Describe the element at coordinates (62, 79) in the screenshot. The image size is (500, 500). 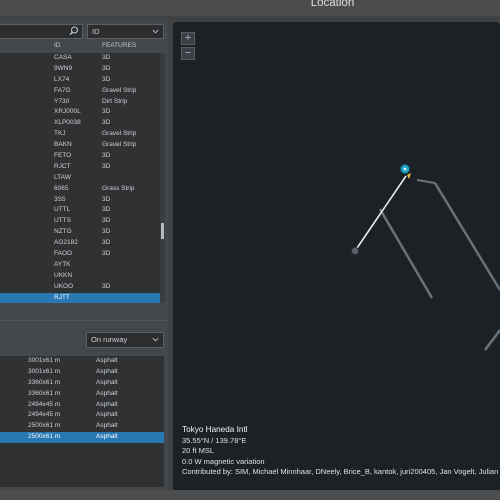
I see `airport-id: LX74` at that location.